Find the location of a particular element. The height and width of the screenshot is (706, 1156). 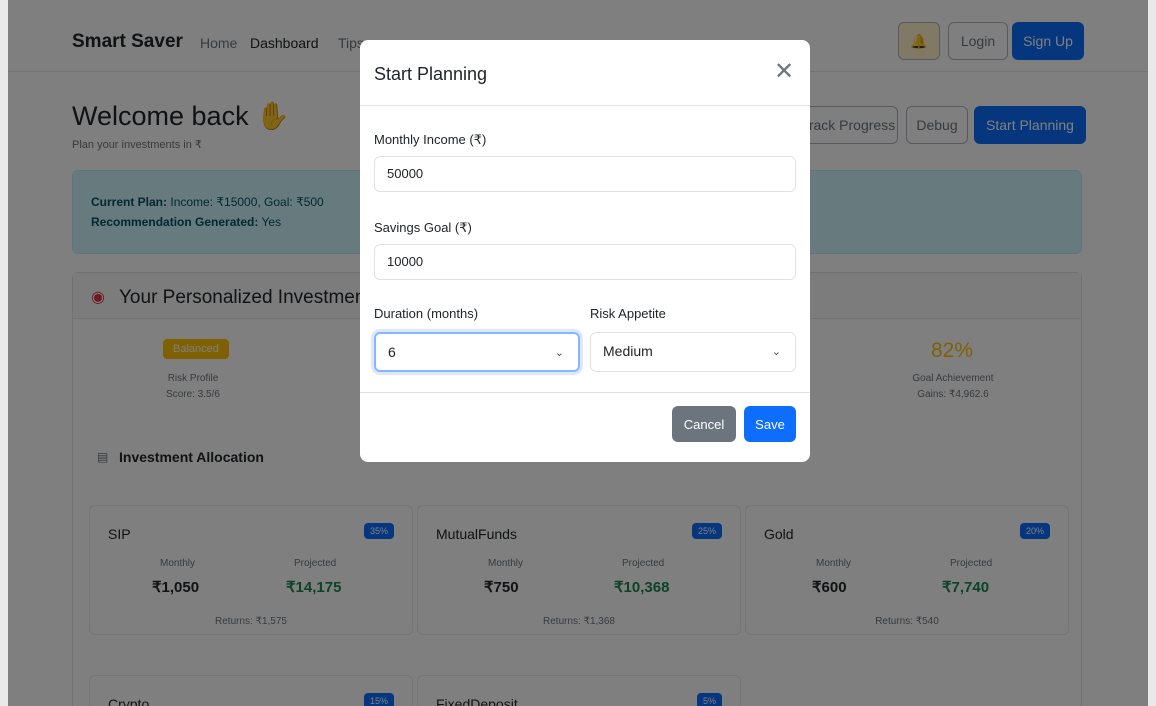

risk-appetite-label: Risk Appetite is located at coordinates (628, 313).